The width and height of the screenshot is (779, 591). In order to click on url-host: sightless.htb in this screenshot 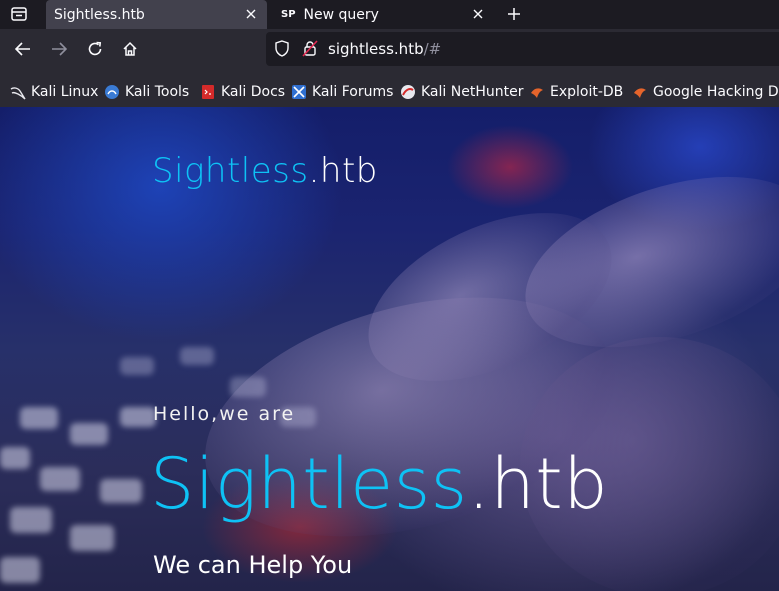, I will do `click(376, 49)`.